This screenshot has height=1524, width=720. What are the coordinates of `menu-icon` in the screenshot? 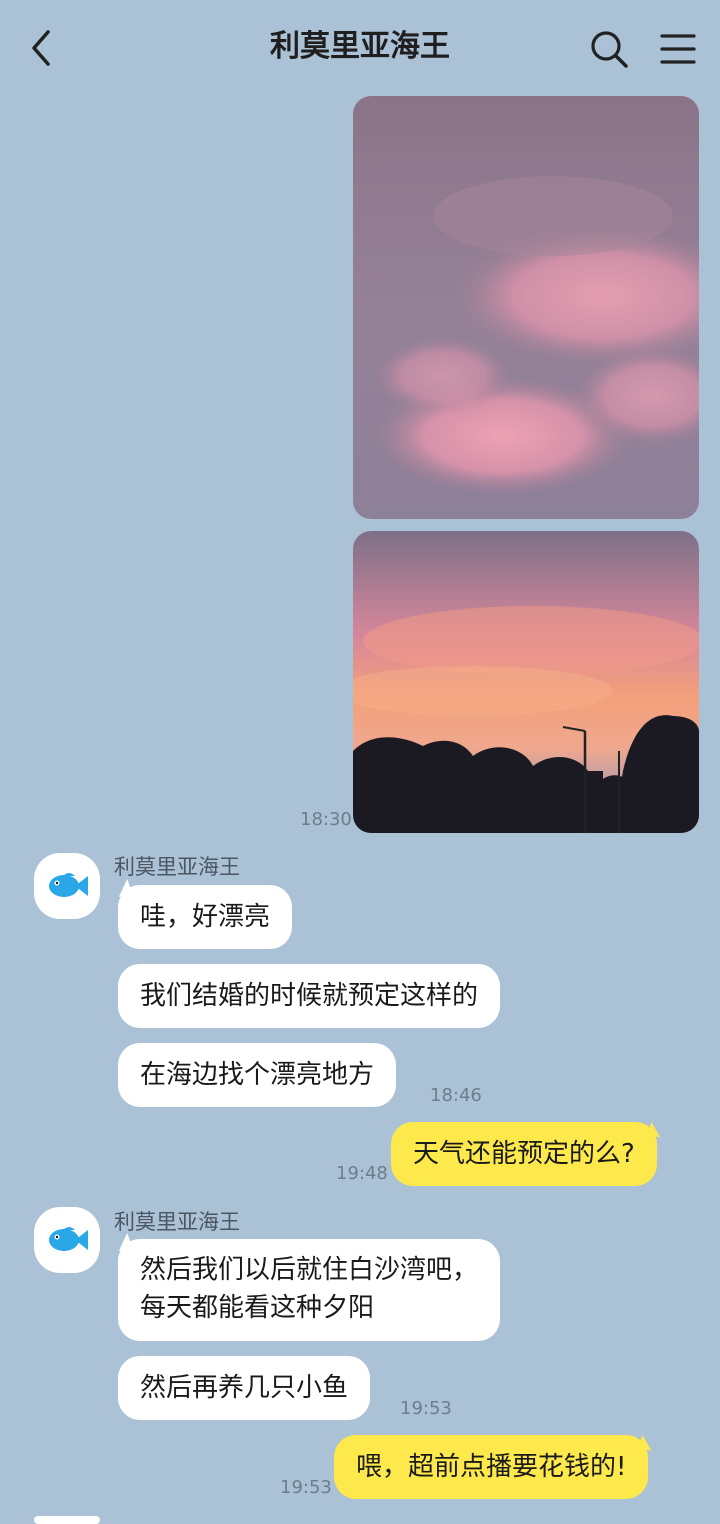 It's located at (678, 49).